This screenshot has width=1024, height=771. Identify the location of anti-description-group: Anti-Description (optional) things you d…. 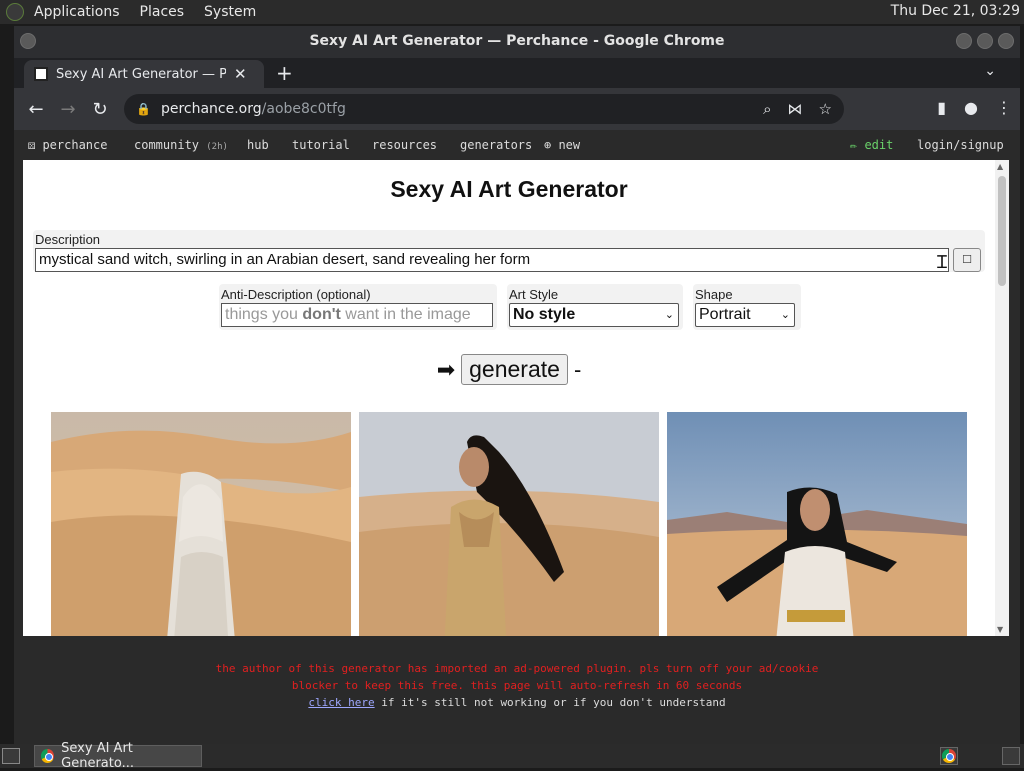
(358, 307).